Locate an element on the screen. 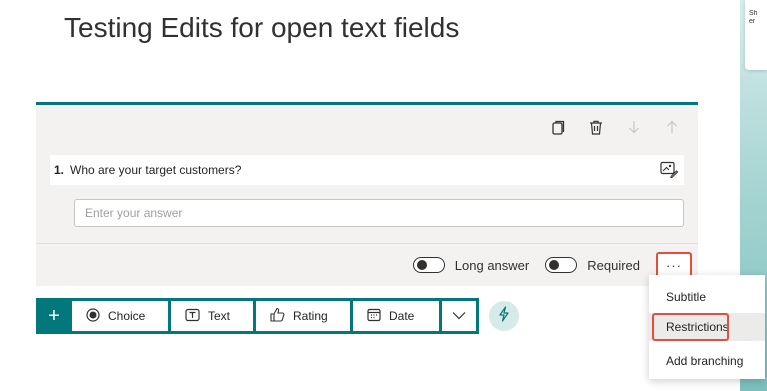 The height and width of the screenshot is (391, 767). required-toggle is located at coordinates (561, 265).